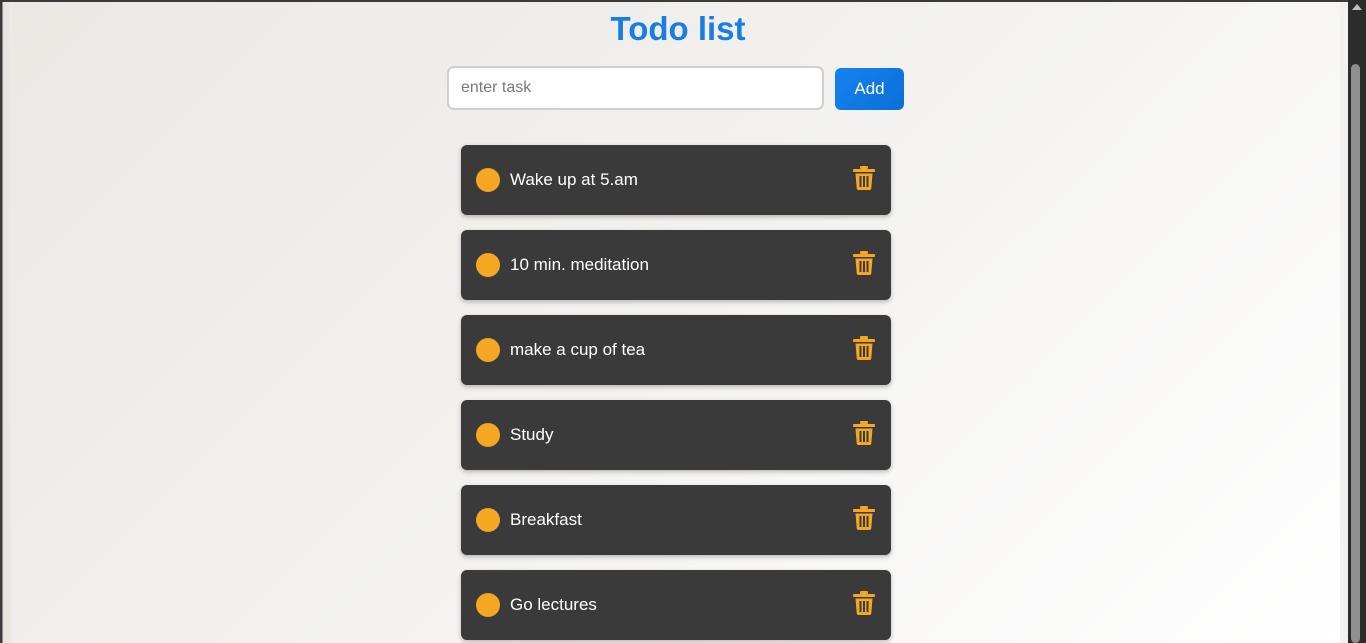  Describe the element at coordinates (578, 349) in the screenshot. I see `todo-text: make a cup of tea` at that location.